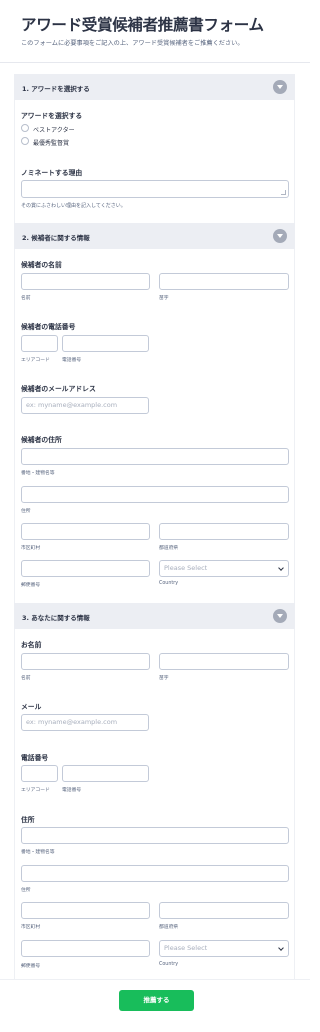  What do you see at coordinates (105, 773) in the screenshot?
I see `nominator-phone-input` at bounding box center [105, 773].